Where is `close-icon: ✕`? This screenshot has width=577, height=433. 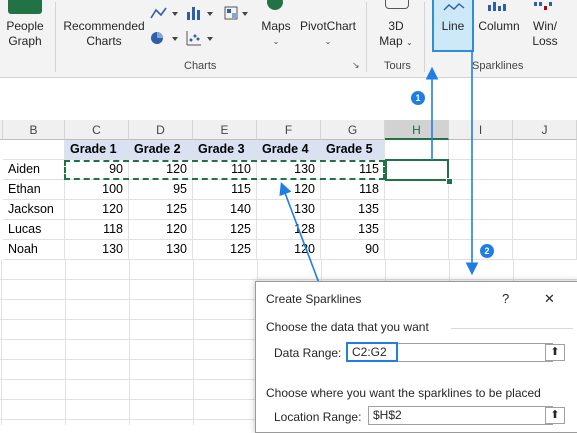 close-icon: ✕ is located at coordinates (549, 299).